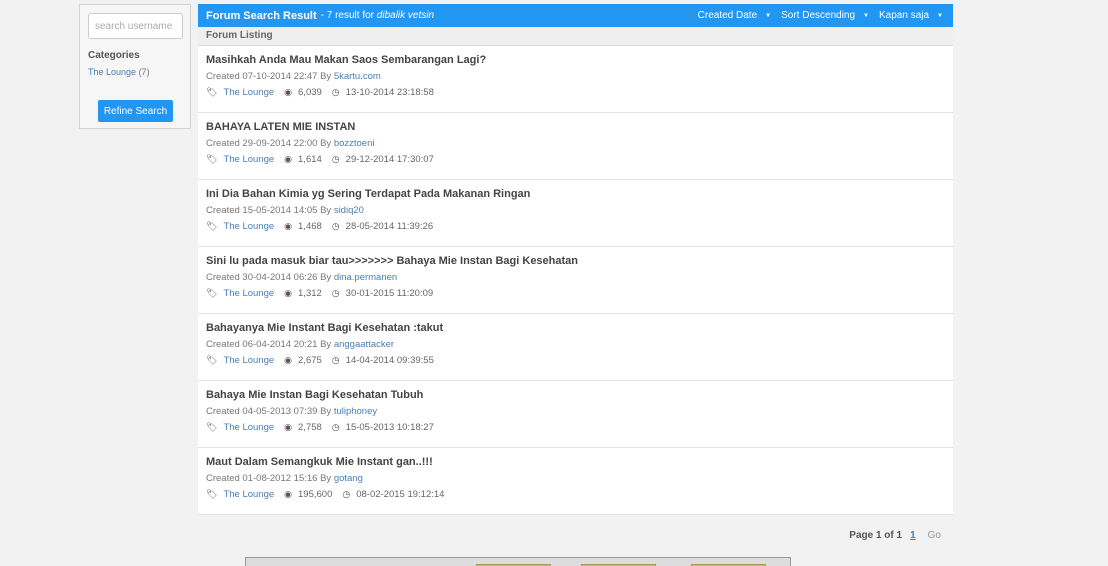  What do you see at coordinates (310, 427) in the screenshot?
I see `view-count: 2,758` at bounding box center [310, 427].